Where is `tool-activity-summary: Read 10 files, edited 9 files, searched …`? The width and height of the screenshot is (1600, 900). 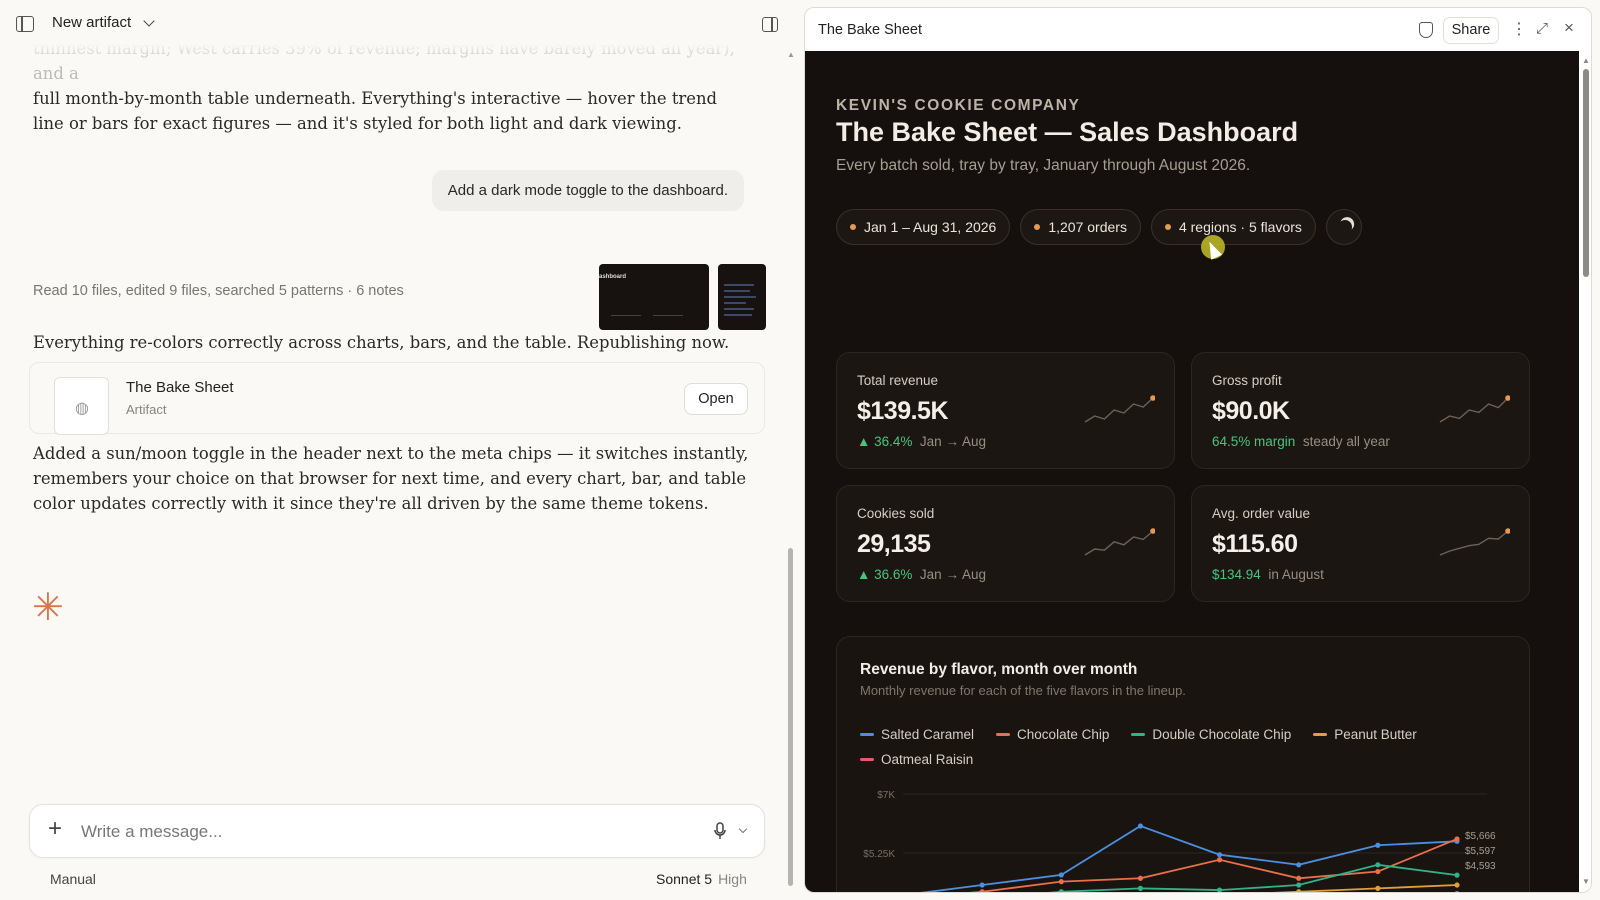
tool-activity-summary: Read 10 files, edited 9 files, searched … is located at coordinates (218, 291).